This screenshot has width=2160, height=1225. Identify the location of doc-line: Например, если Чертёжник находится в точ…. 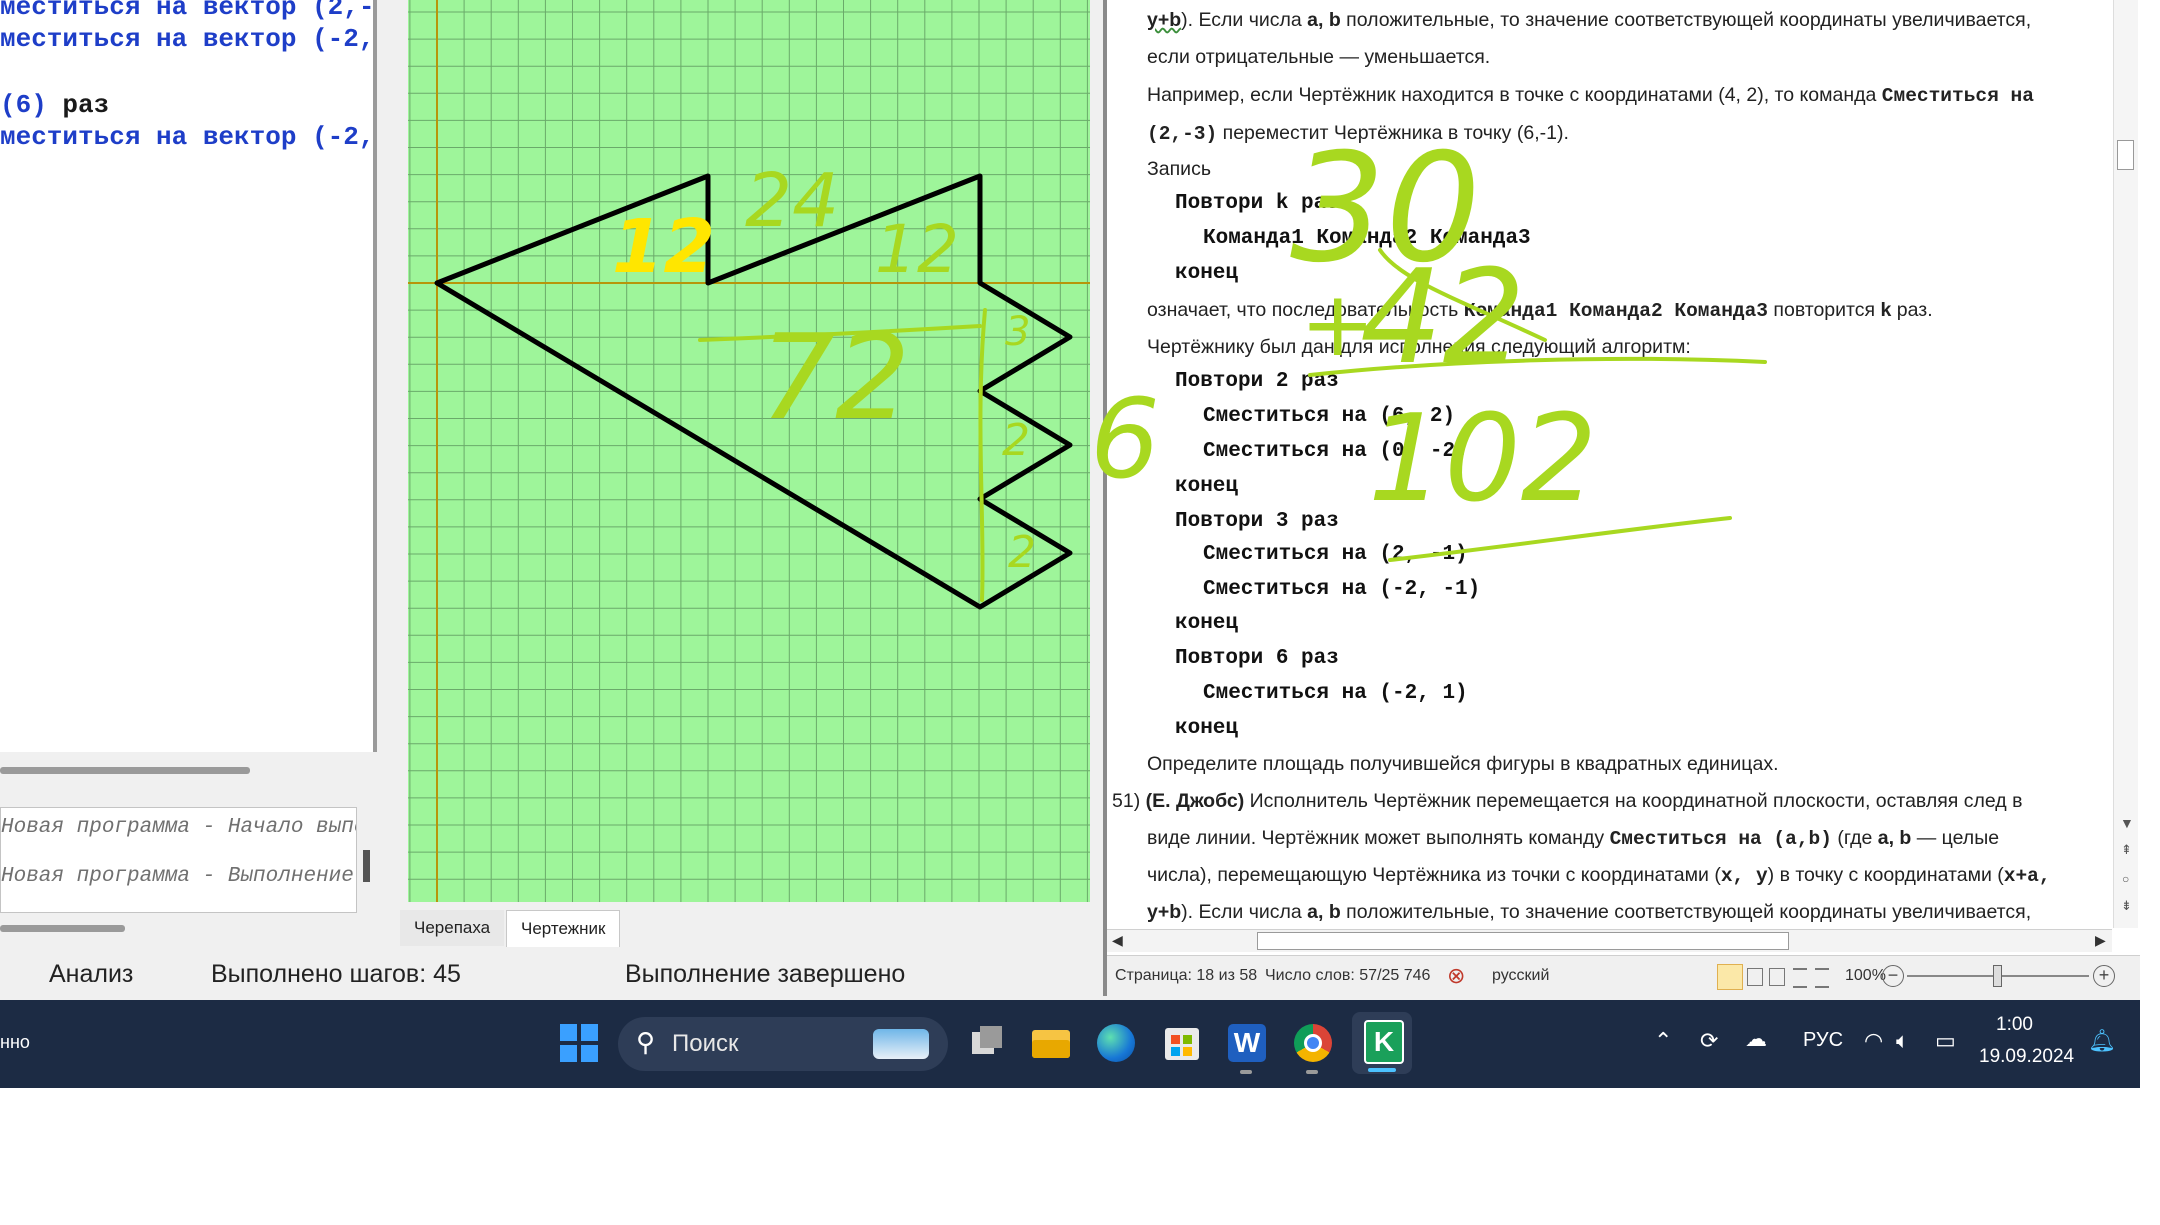
(1590, 95).